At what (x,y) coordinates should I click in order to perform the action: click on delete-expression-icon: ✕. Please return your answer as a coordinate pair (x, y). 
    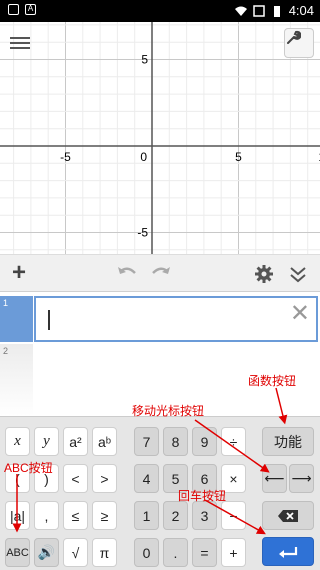
    Looking at the image, I should click on (300, 314).